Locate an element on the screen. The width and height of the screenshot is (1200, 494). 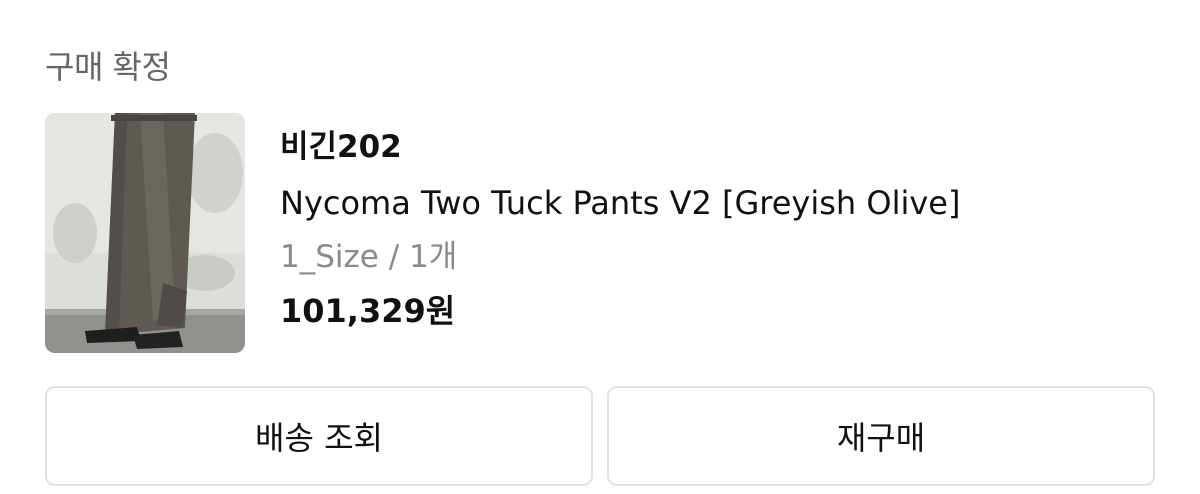
product-name: Nycoma Two Tuck Pants V2 [Greyish Olive] is located at coordinates (620, 203).